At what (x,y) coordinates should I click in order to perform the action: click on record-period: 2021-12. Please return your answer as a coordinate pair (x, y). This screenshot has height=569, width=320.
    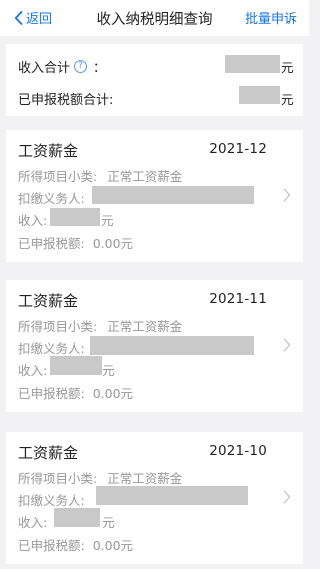
    Looking at the image, I should click on (238, 149).